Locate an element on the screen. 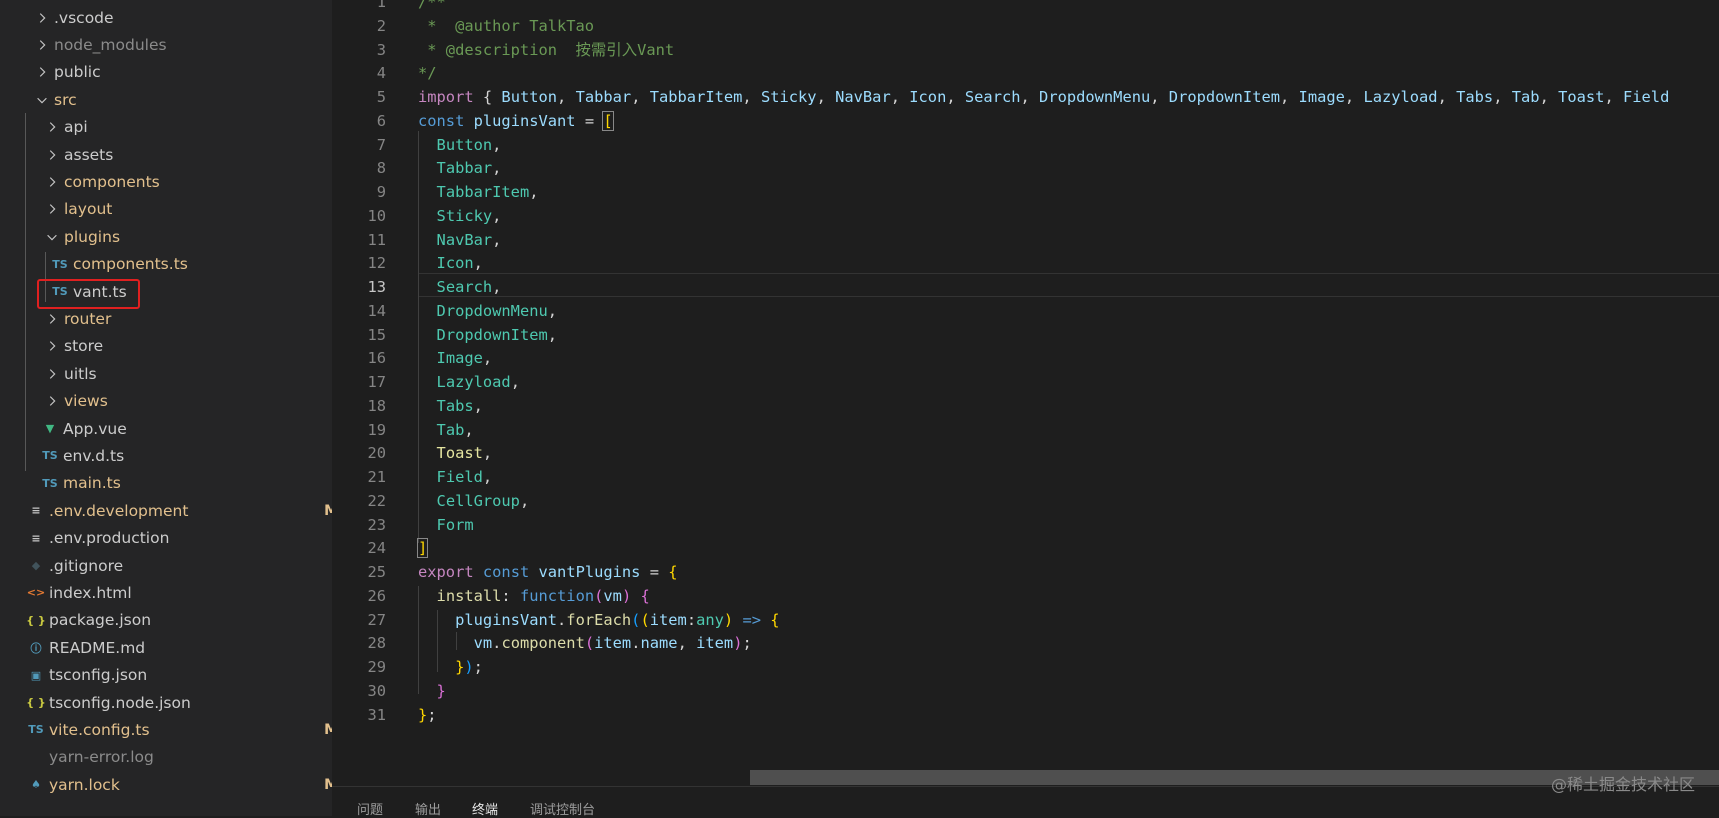 The image size is (1719, 818). tree-item-vscode: .vscode is located at coordinates (166, 17).